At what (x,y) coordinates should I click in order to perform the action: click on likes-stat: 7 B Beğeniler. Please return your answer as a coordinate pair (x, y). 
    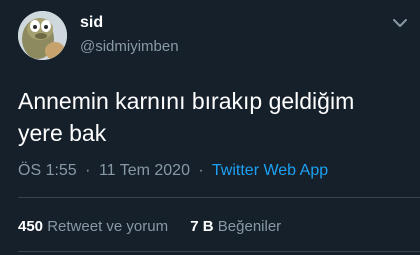
    Looking at the image, I should click on (235, 226).